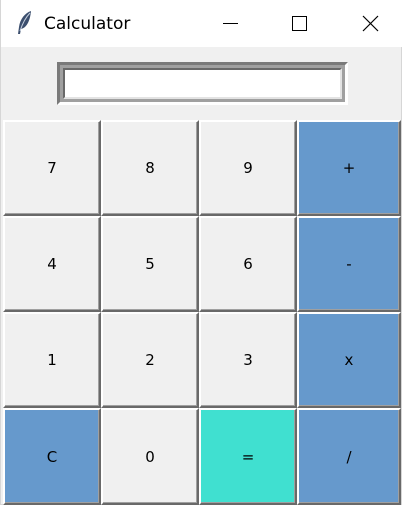 The height and width of the screenshot is (505, 402). I want to click on key-8: 8, so click(150, 168).